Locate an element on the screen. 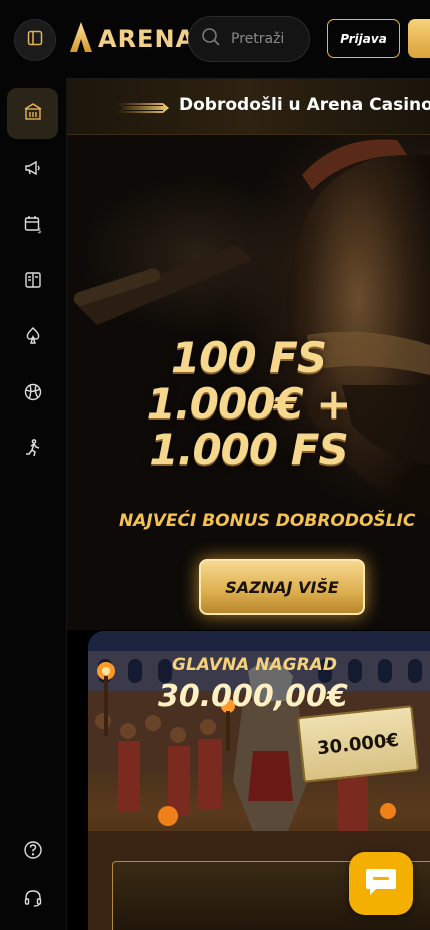  cheque-amount: 30.000€ is located at coordinates (358, 744).